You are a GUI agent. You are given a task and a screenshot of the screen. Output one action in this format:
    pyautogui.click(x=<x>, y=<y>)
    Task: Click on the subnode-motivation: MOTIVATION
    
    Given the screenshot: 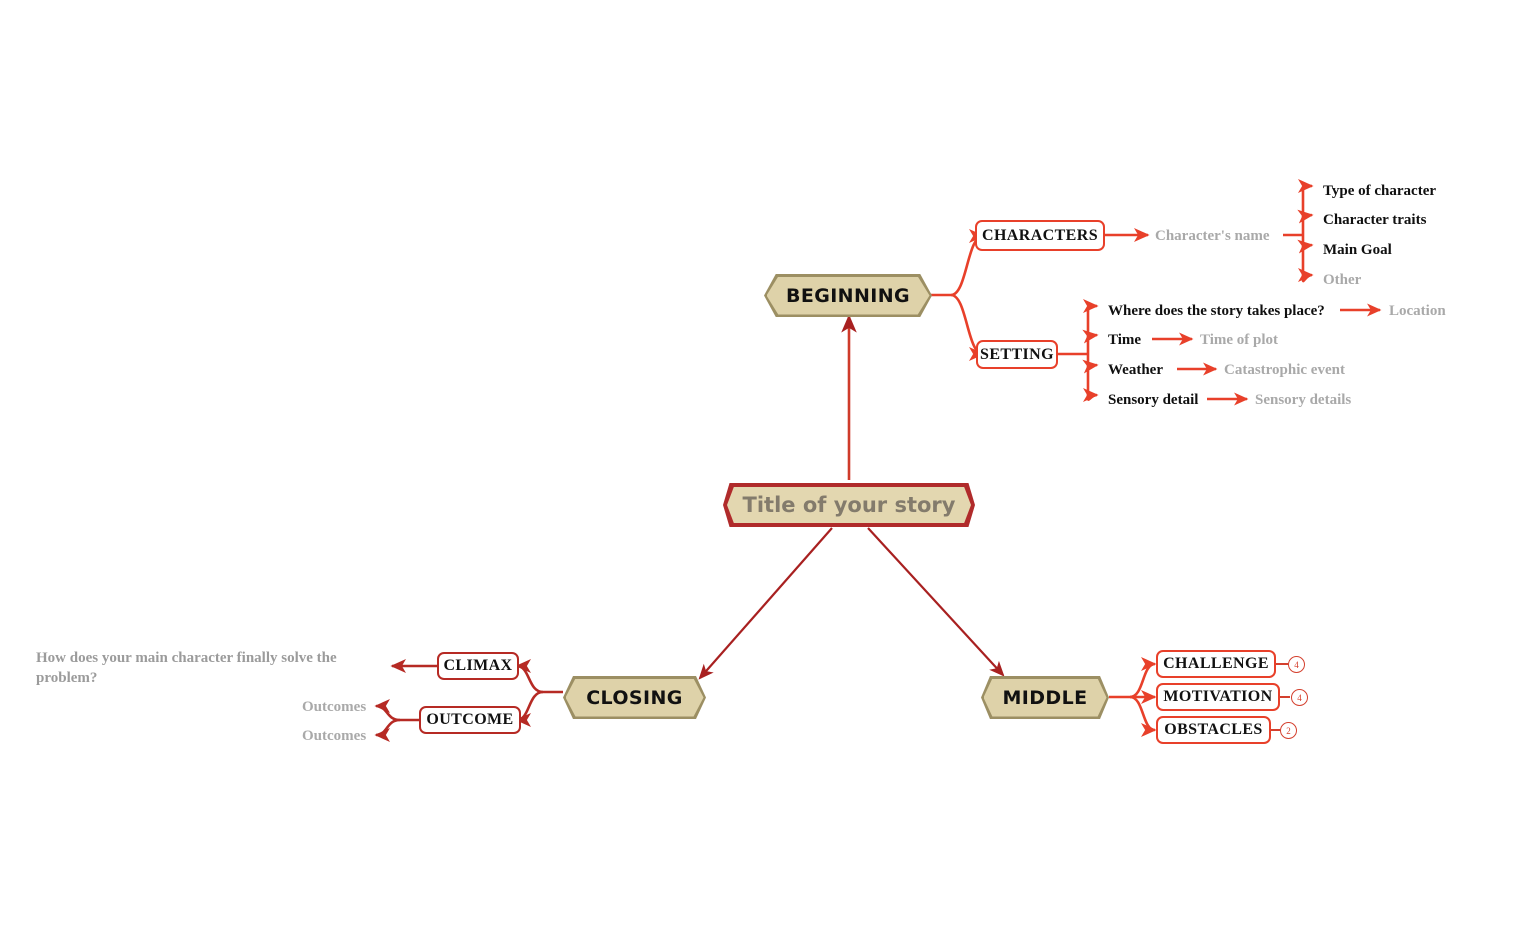 What is the action you would take?
    pyautogui.click(x=1218, y=697)
    